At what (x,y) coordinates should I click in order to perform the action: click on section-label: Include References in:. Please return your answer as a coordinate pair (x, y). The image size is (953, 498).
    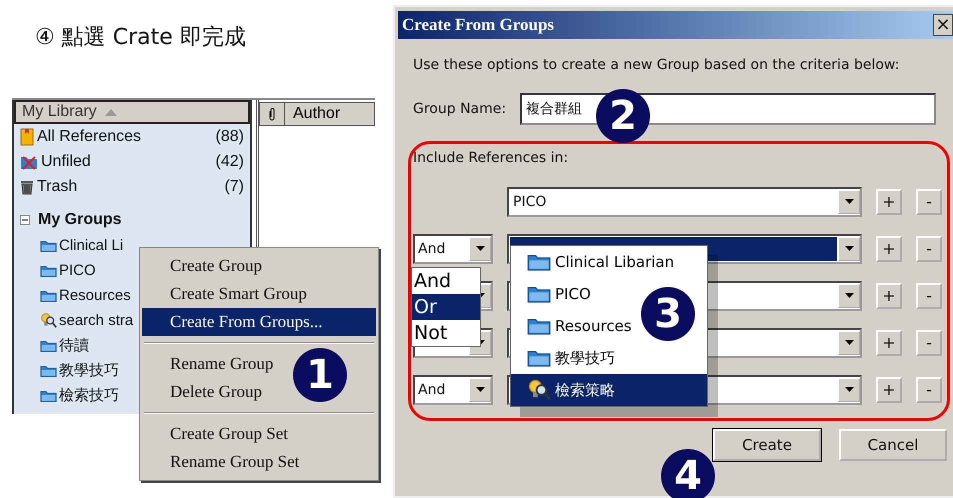
    Looking at the image, I should click on (491, 158).